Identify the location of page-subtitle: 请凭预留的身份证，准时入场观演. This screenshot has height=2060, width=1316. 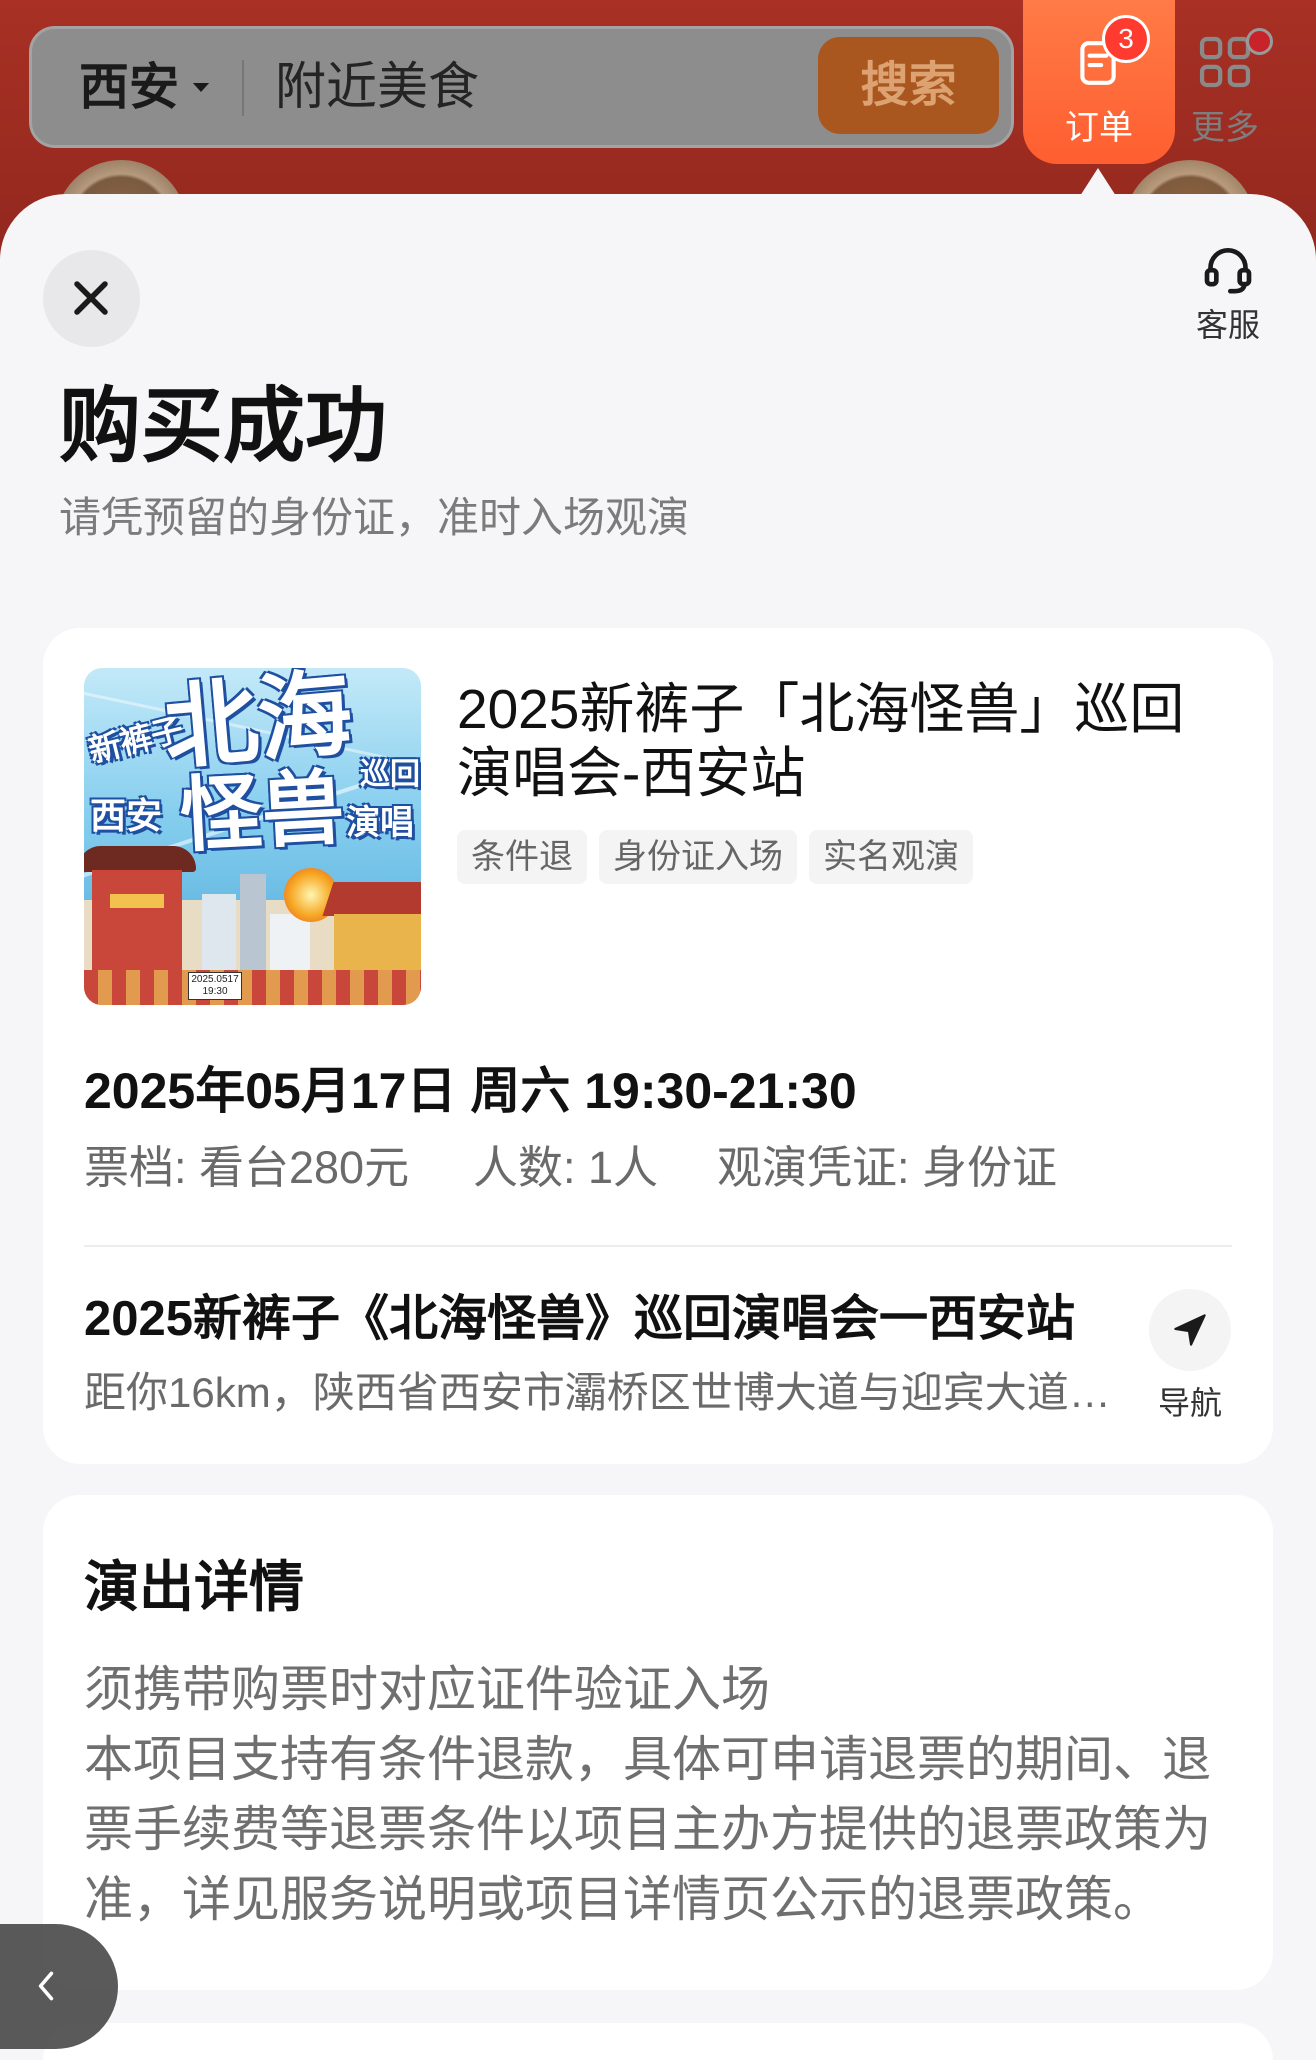
(374, 517).